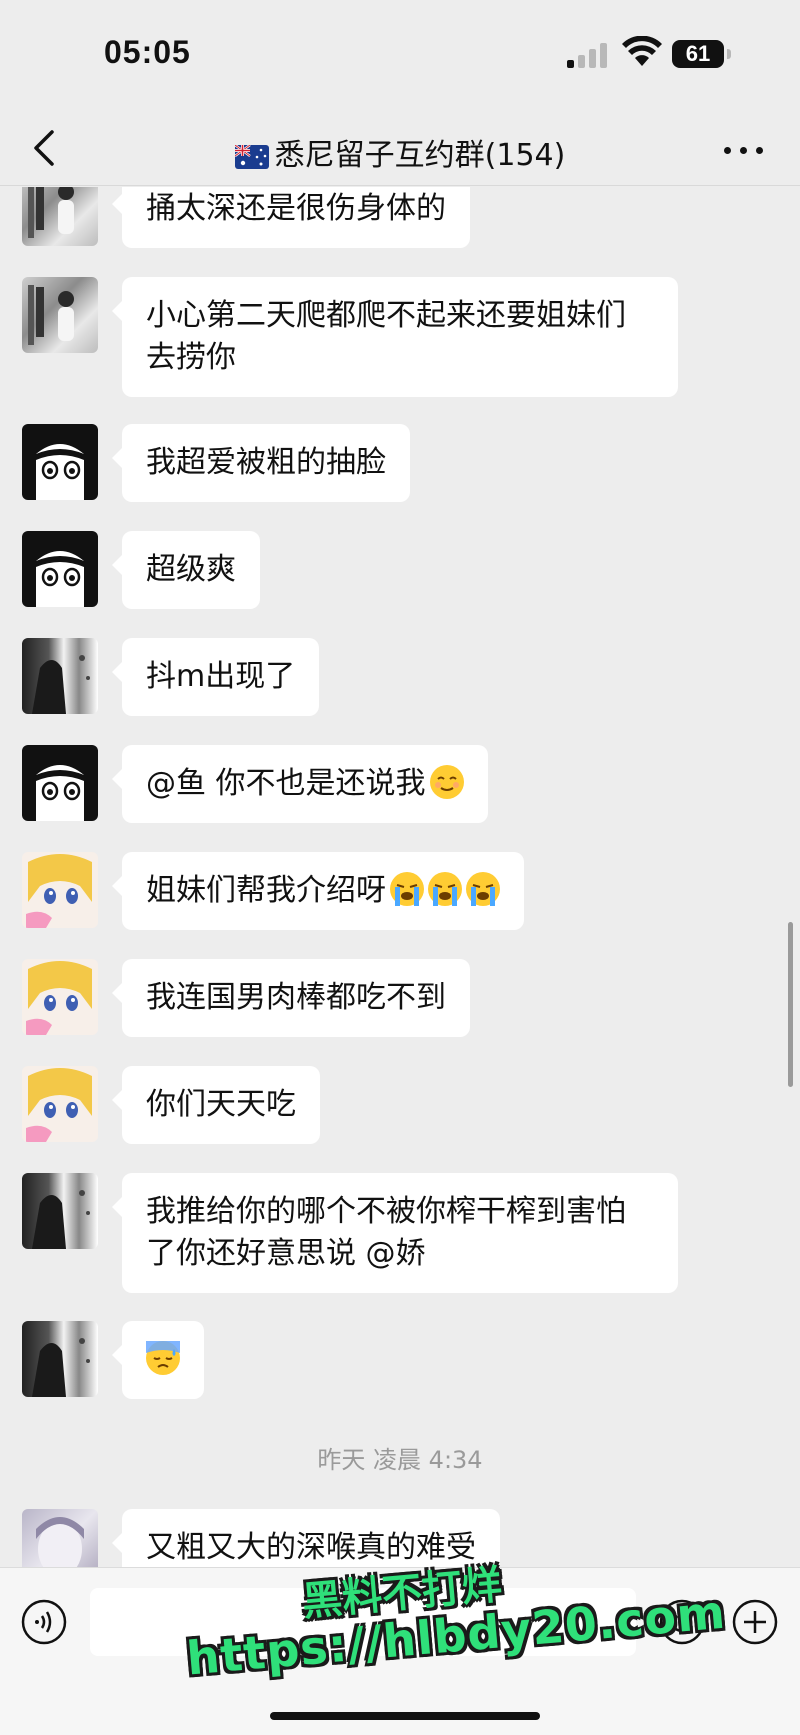  I want to click on australia-flag-icon, so click(251, 157).